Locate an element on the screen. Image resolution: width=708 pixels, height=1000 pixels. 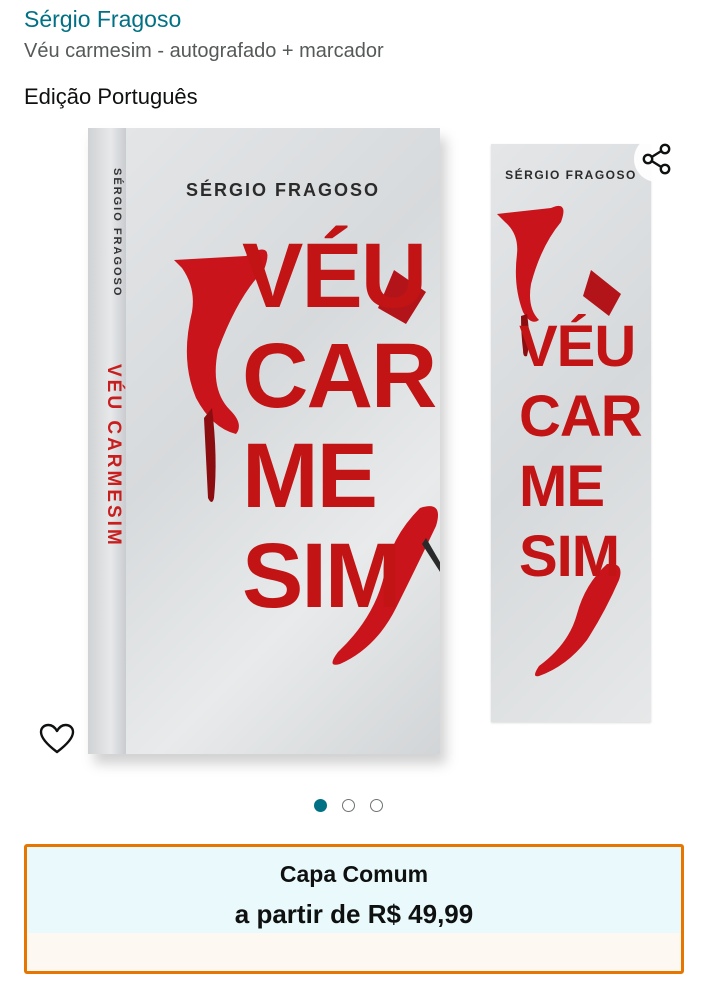
carousel-dots is located at coordinates (355, 807).